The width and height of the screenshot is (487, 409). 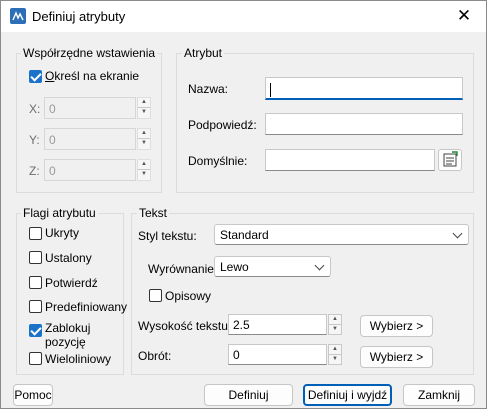 I want to click on close-icon: ✕, so click(x=464, y=16).